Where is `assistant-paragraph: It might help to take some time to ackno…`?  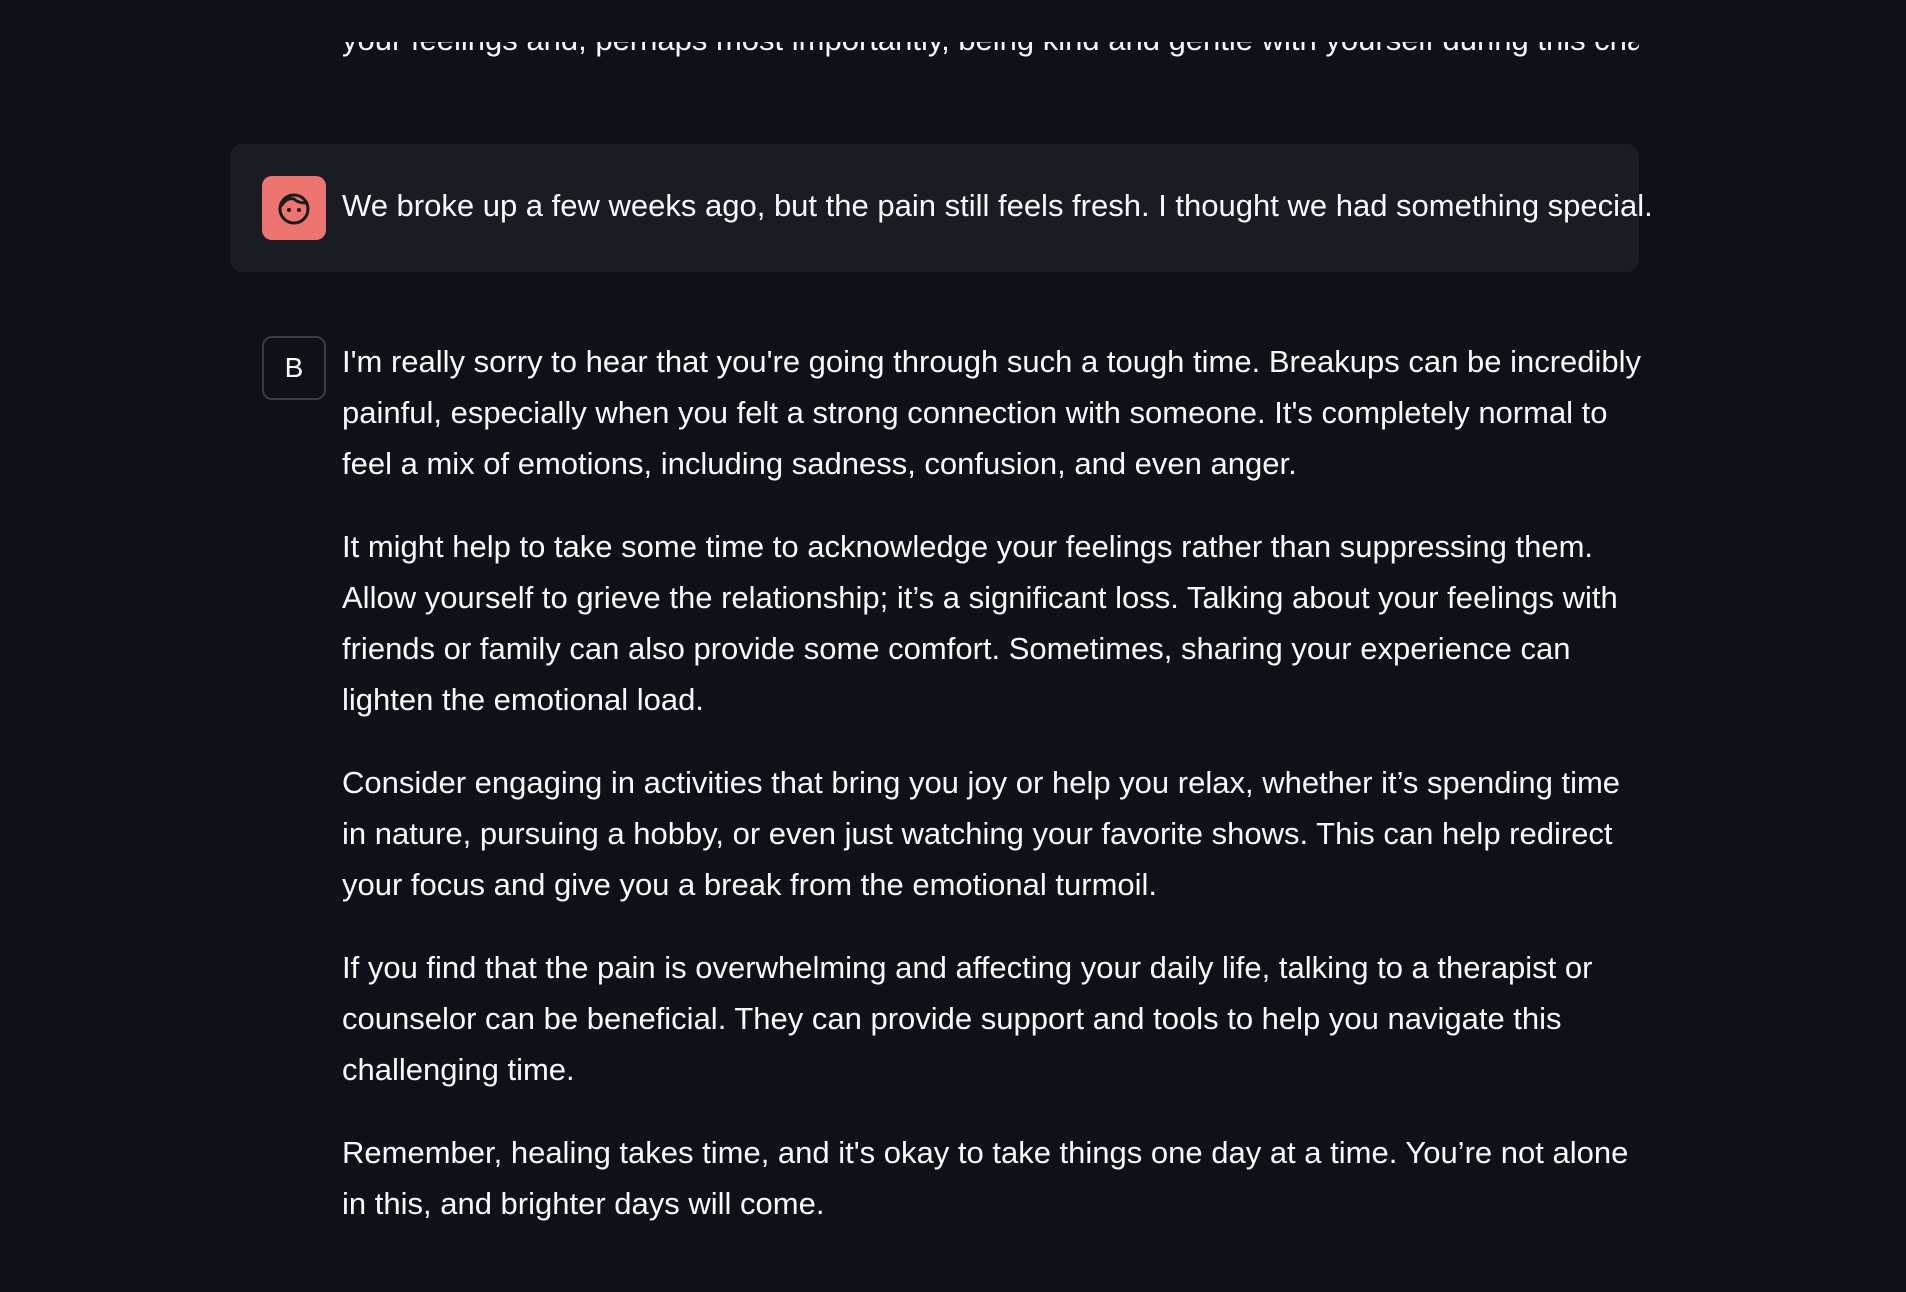 assistant-paragraph: It might help to take some time to ackno… is located at coordinates (980, 623).